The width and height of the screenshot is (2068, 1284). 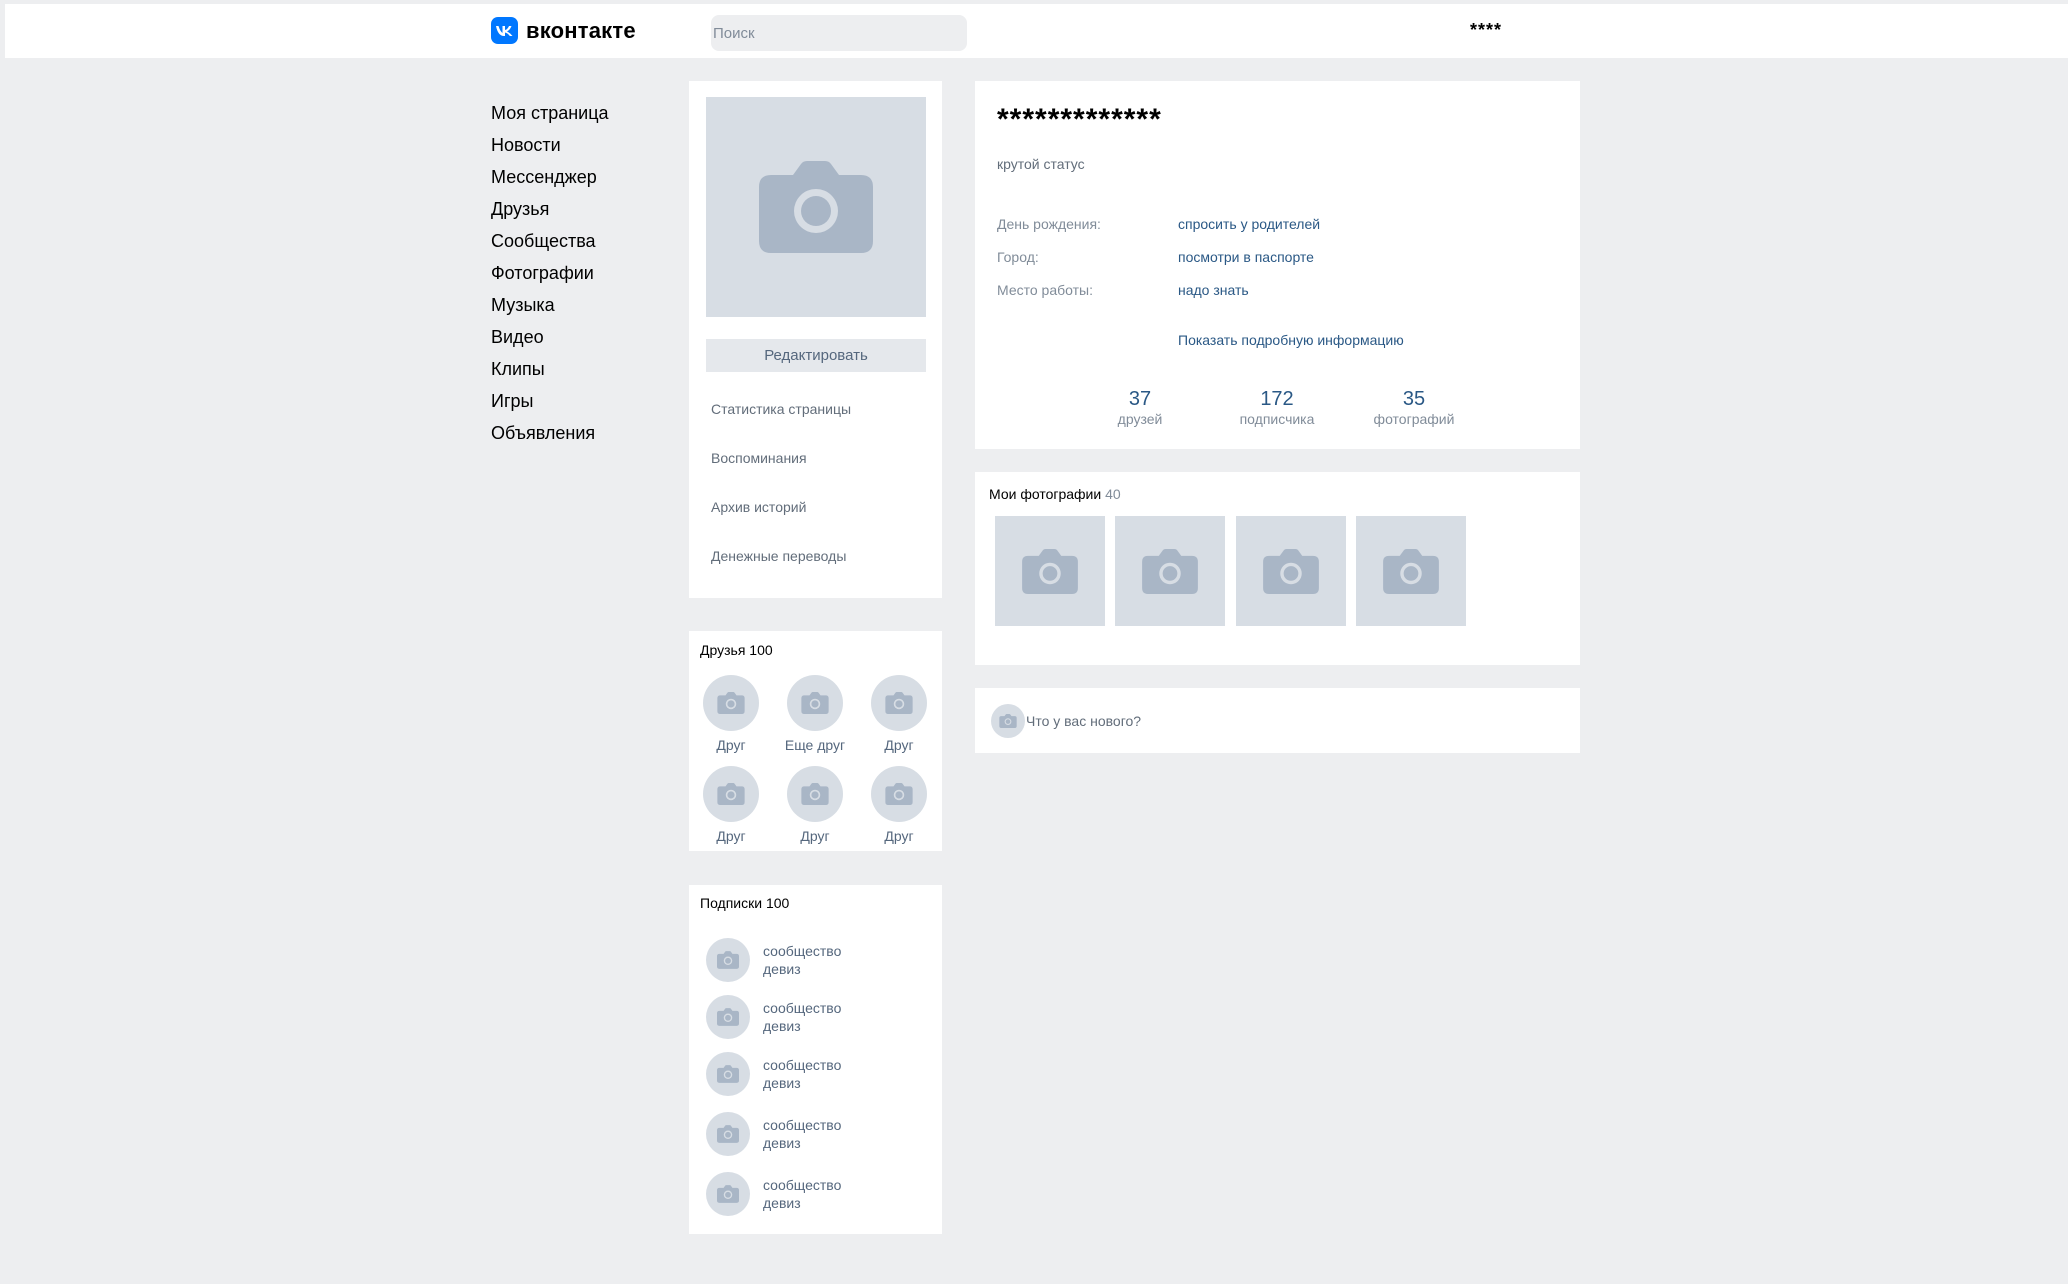 I want to click on nav-item-messenger: Мессенджер, so click(x=550, y=178).